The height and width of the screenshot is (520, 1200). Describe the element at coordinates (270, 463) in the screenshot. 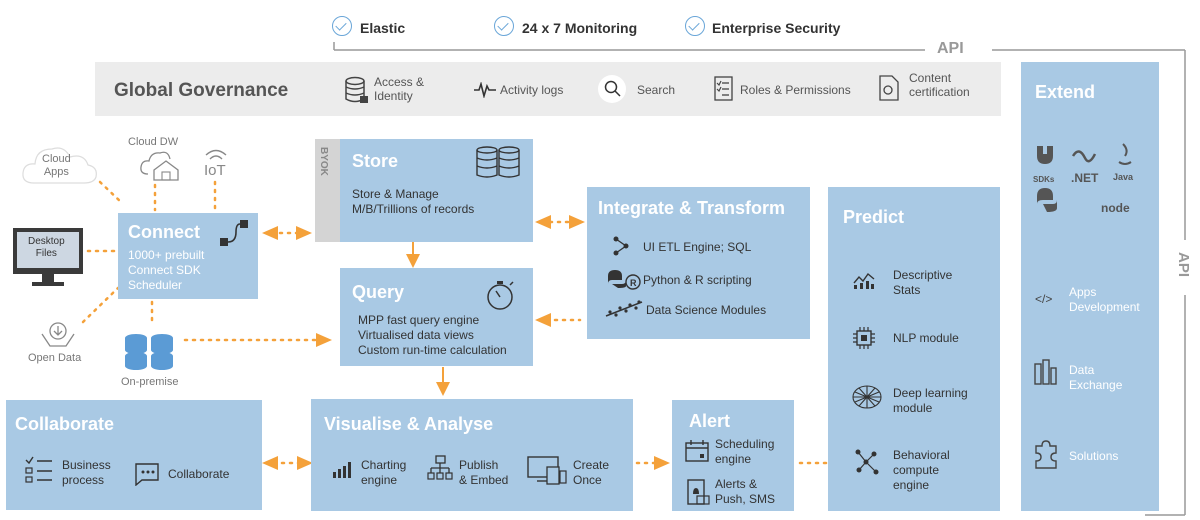

I see `arrow-collab-left` at that location.